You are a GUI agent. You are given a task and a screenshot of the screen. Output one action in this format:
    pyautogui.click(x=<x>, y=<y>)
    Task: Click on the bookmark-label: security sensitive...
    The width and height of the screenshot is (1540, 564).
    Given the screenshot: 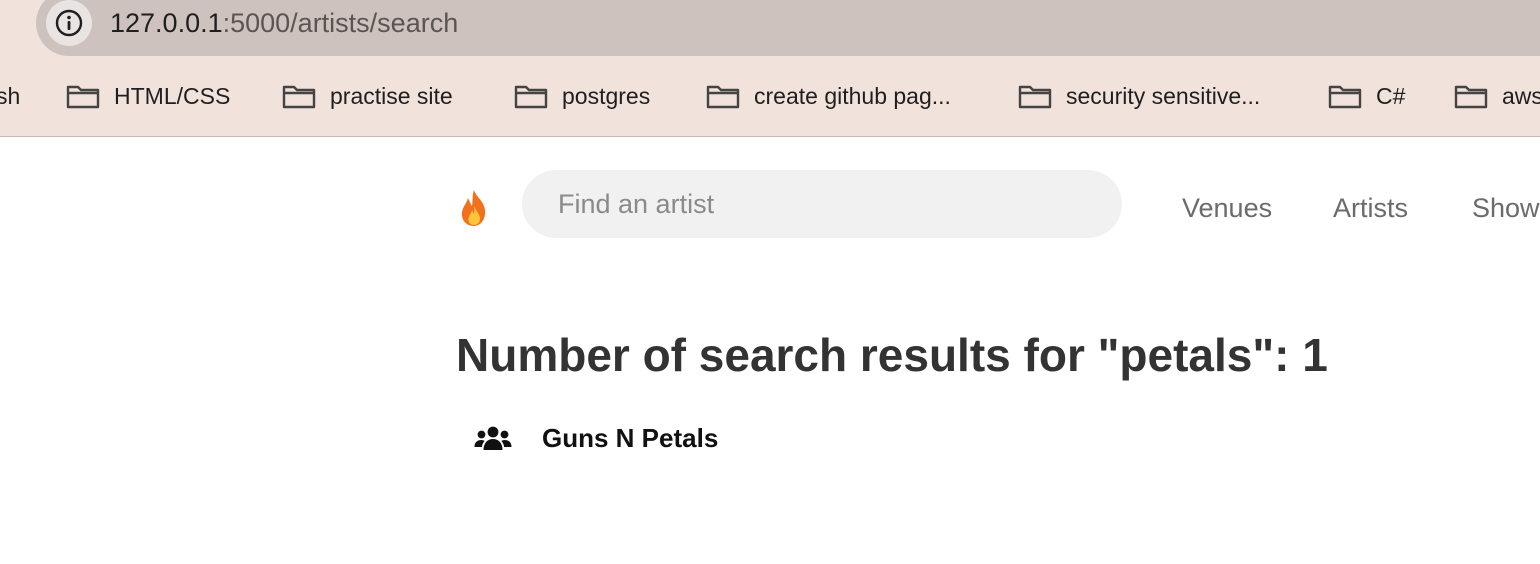 What is the action you would take?
    pyautogui.click(x=1163, y=95)
    